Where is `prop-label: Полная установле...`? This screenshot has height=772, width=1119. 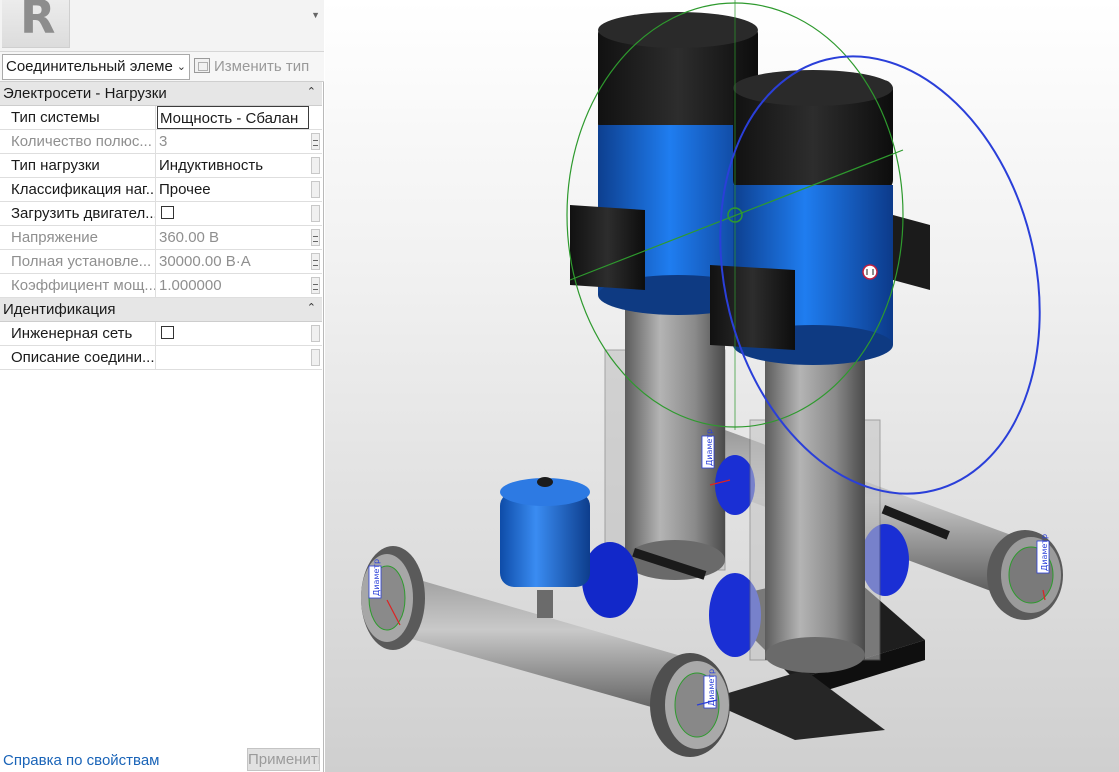
prop-label: Полная установле... is located at coordinates (78, 261).